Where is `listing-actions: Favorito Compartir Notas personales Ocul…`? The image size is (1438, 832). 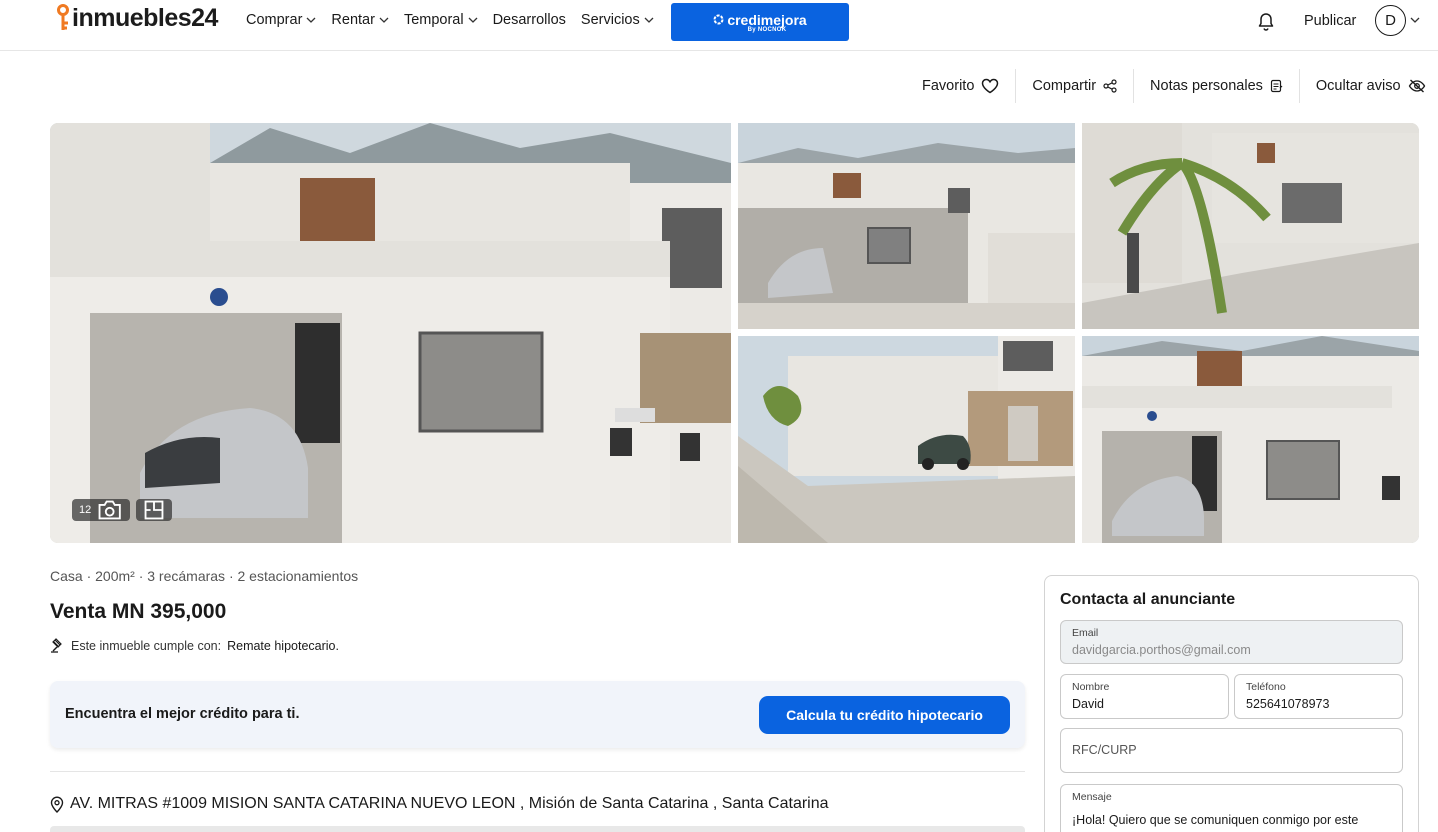 listing-actions: Favorito Compartir Notas personales Ocul… is located at coordinates (1169, 86).